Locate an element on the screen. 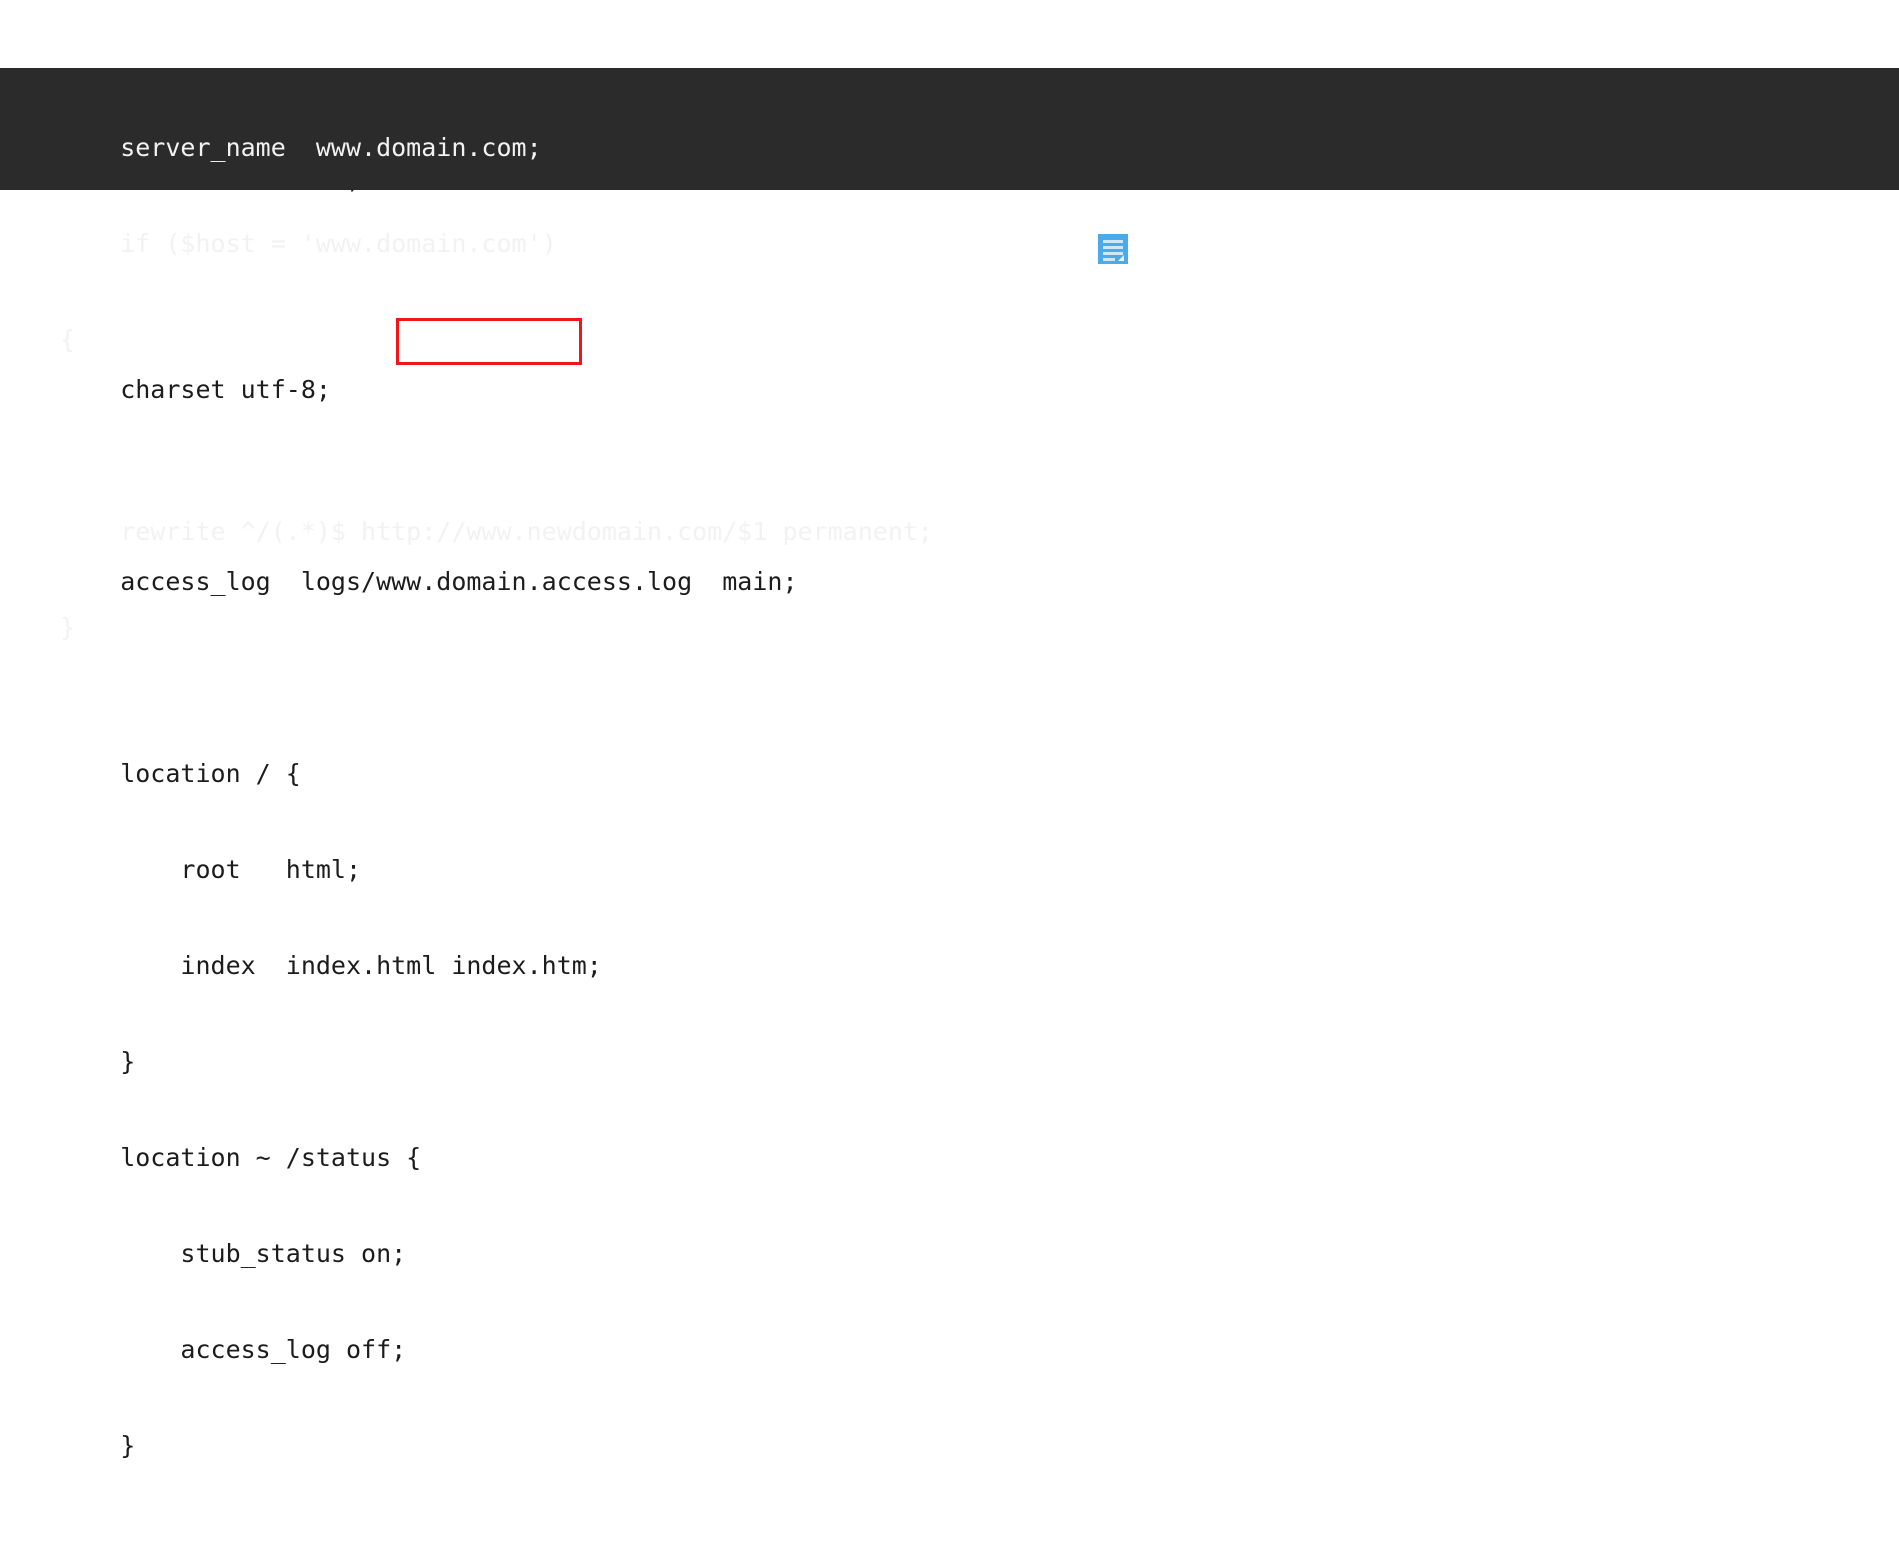 This screenshot has height=1568, width=1899. document-icon is located at coordinates (1113, 249).